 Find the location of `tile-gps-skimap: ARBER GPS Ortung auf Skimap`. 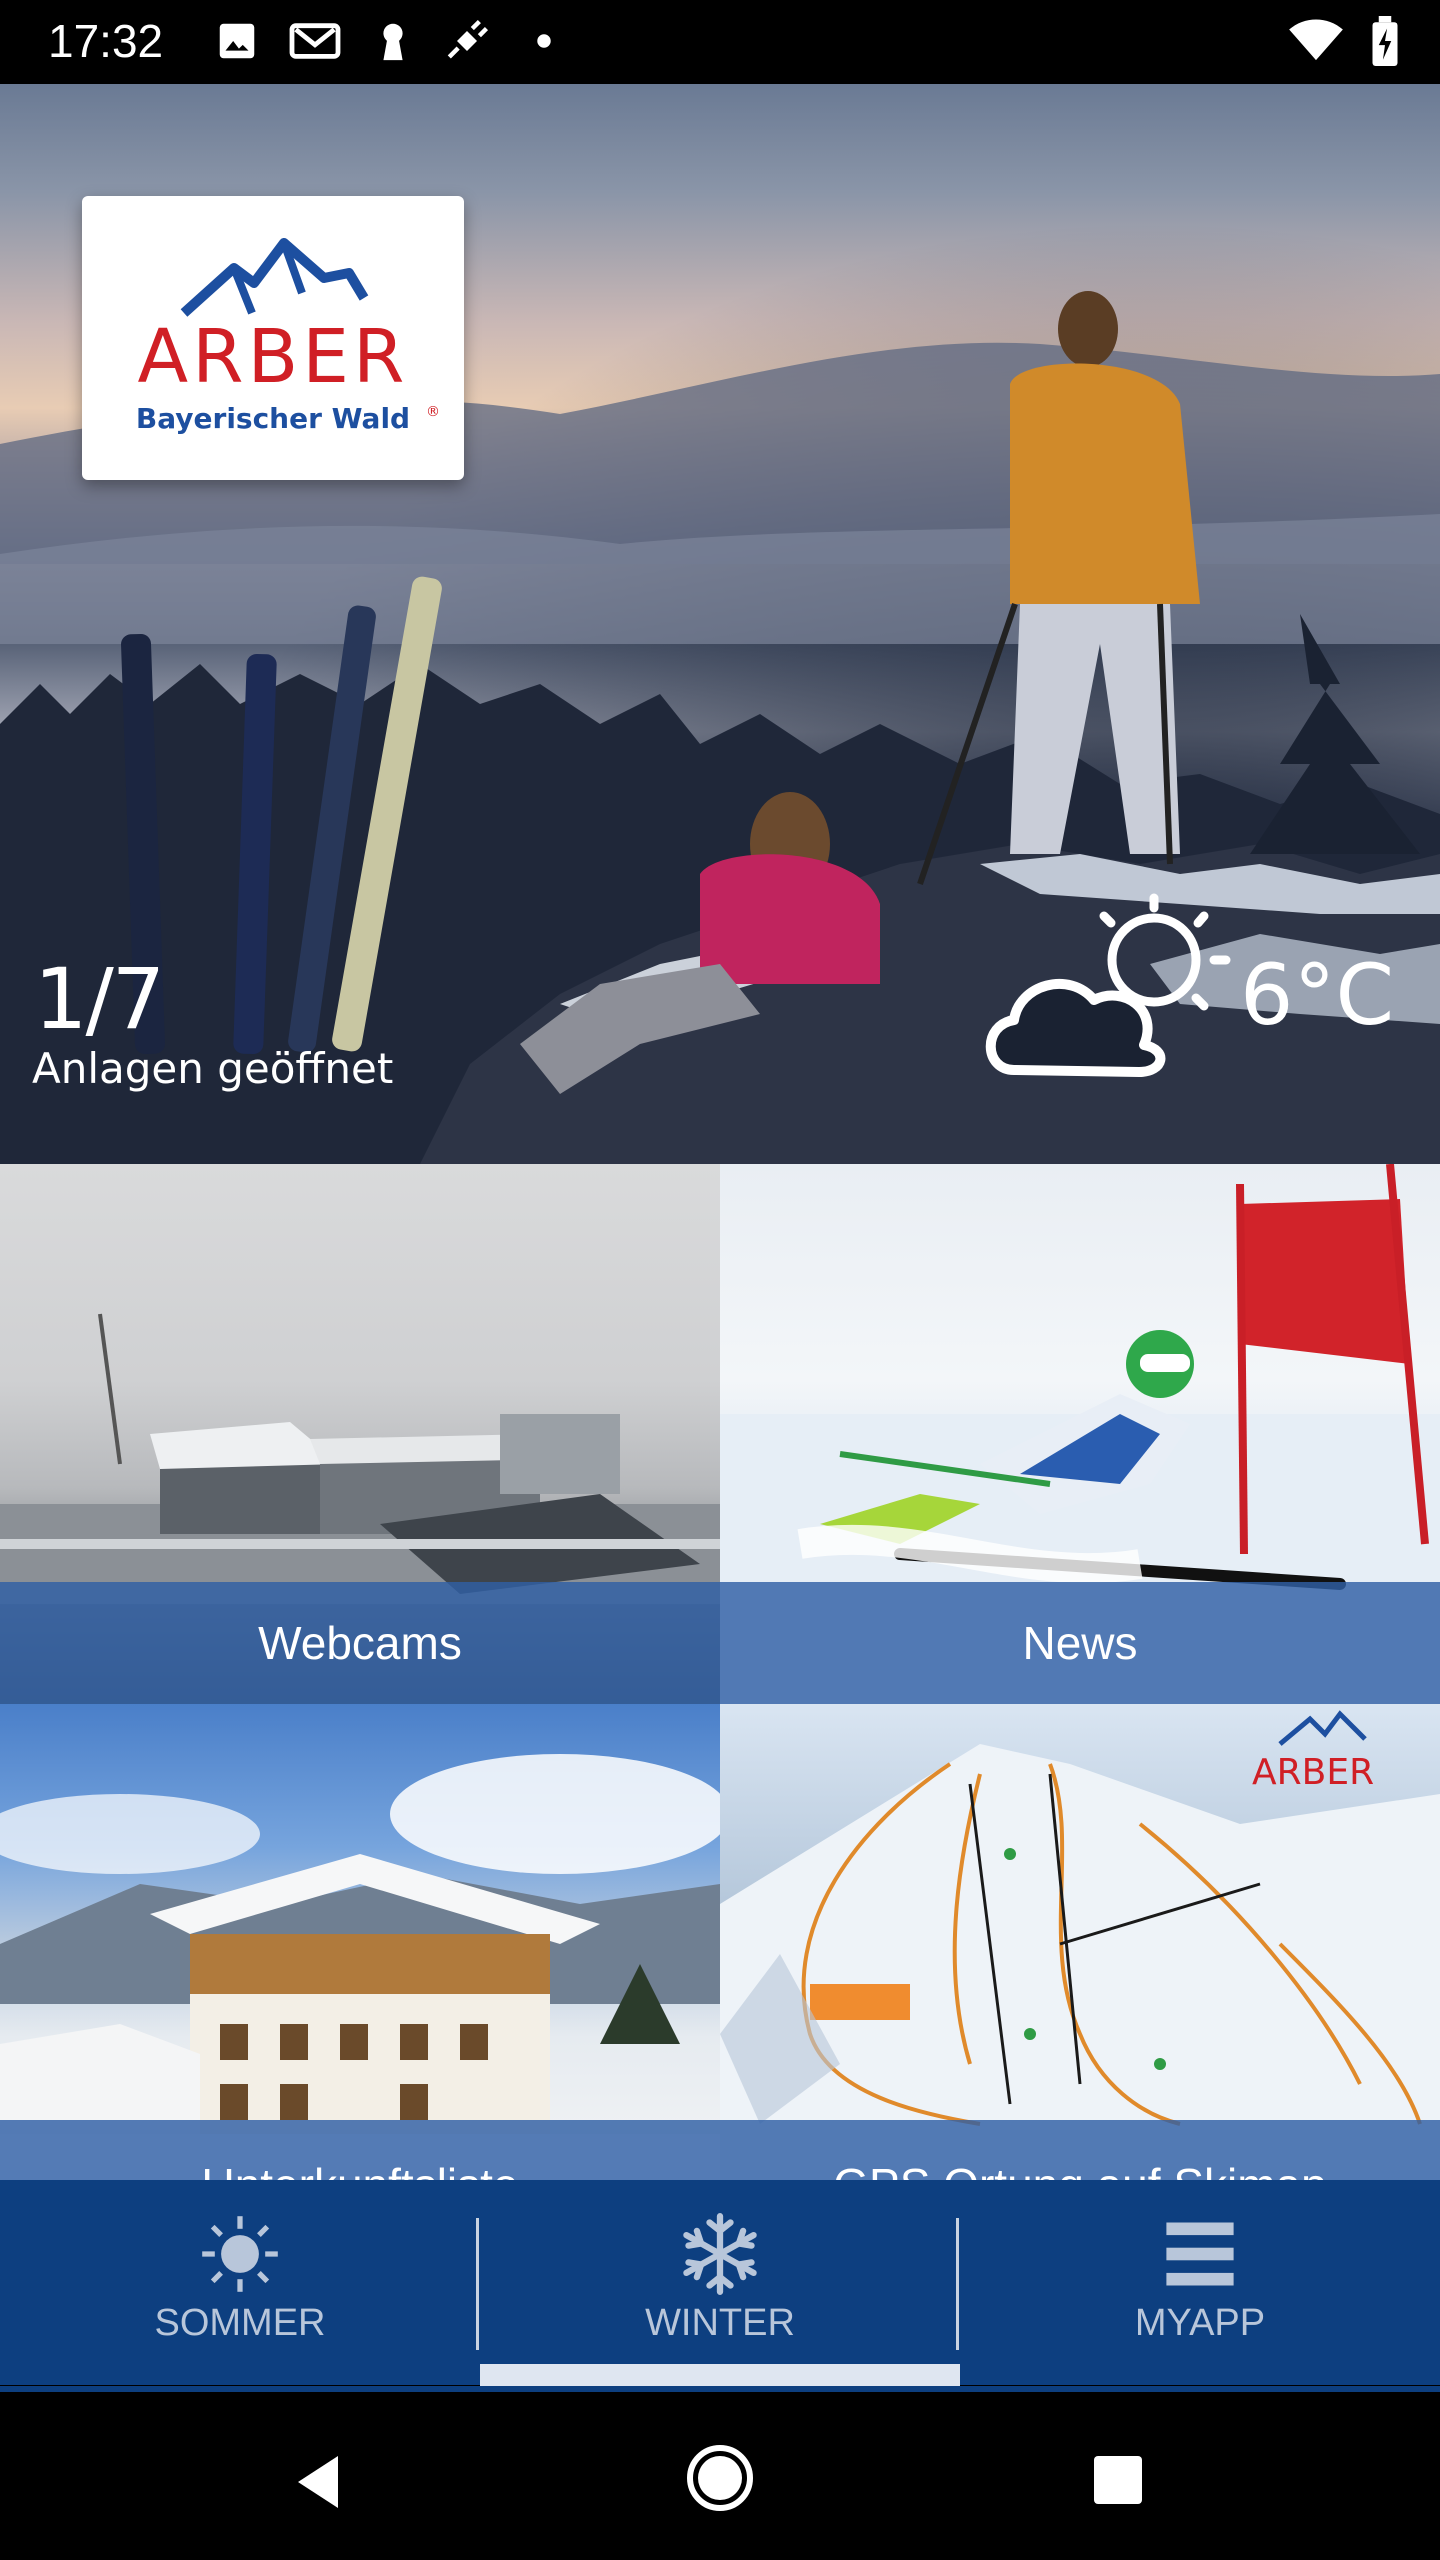

tile-gps-skimap: ARBER GPS Ortung auf Skimap is located at coordinates (1080, 1942).